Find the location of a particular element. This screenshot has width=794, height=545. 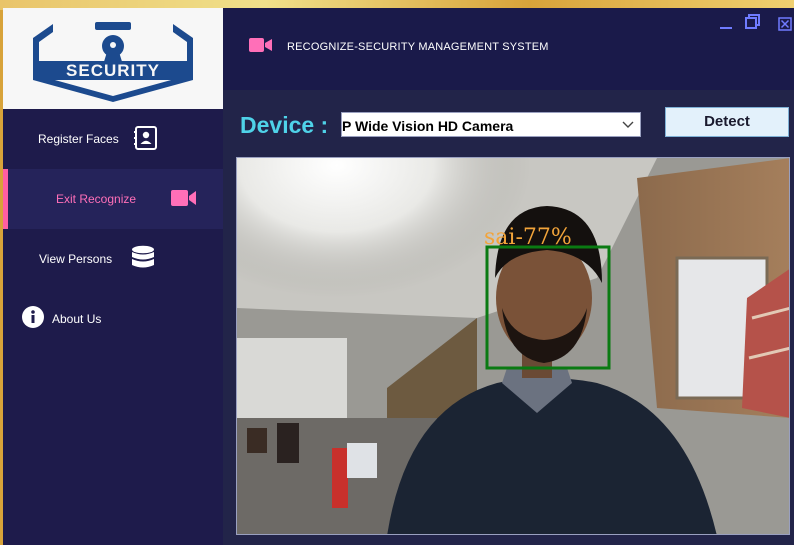

close-button is located at coordinates (785, 23).